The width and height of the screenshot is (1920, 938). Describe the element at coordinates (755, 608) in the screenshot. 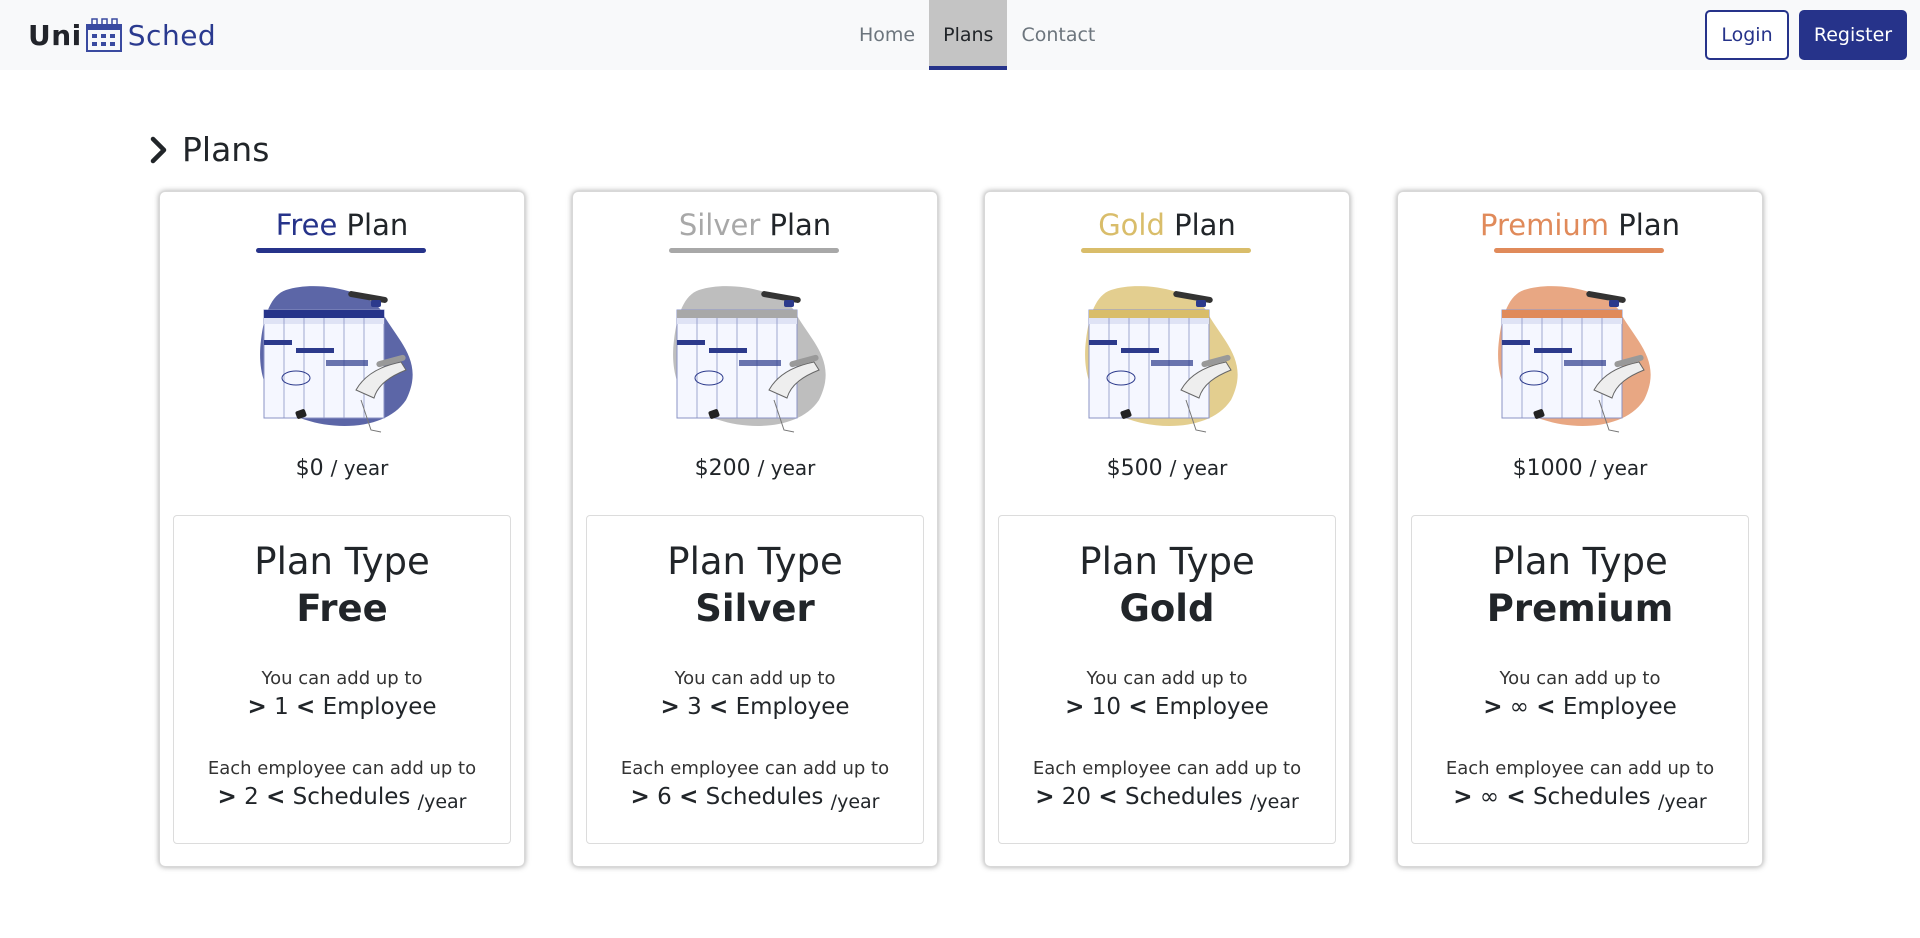

I see `plan-type-value: Silver` at that location.